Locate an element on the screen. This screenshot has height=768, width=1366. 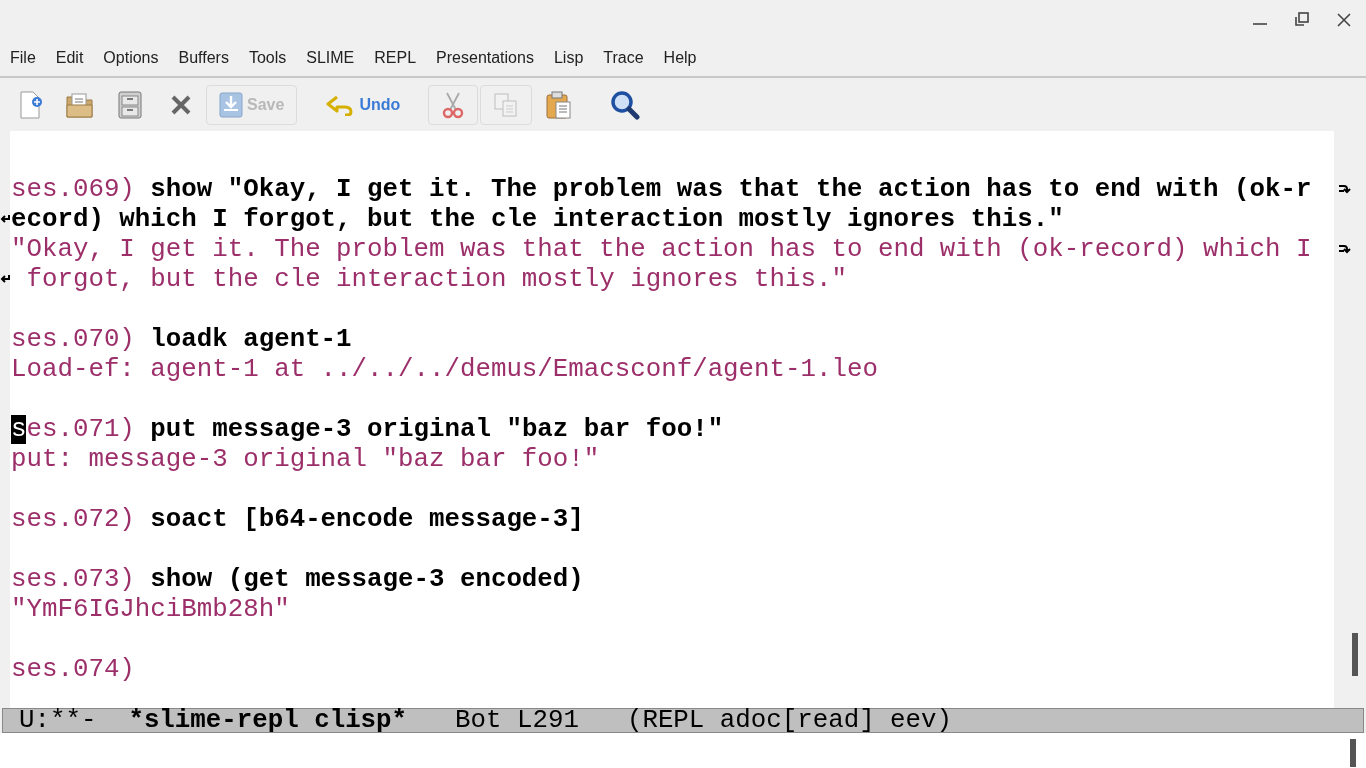
undo-button: Undo is located at coordinates (363, 104).